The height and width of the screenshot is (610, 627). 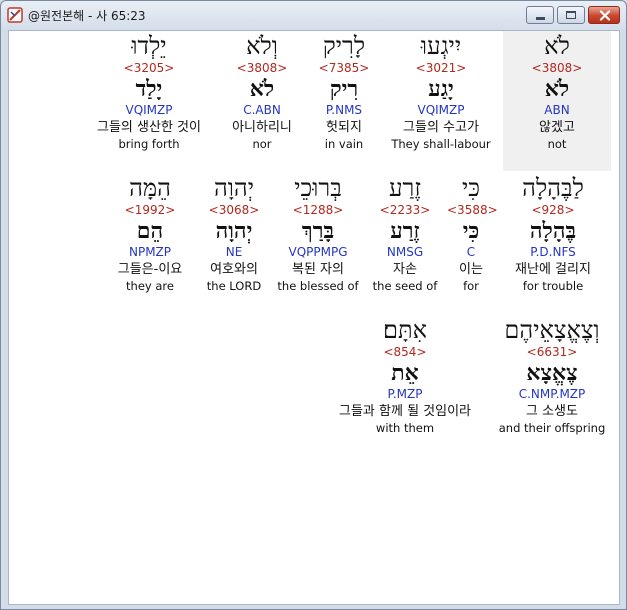 I want to click on hebrew-word: יִיגְעוּ, so click(x=441, y=46).